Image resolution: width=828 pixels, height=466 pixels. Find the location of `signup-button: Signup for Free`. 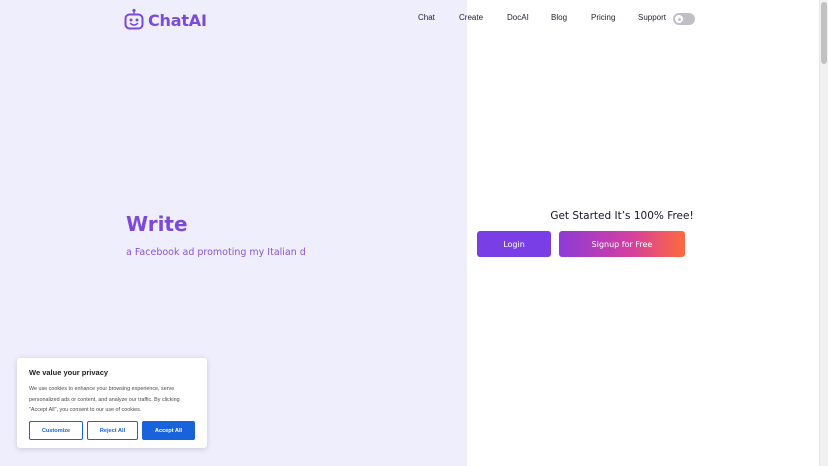

signup-button: Signup for Free is located at coordinates (622, 244).